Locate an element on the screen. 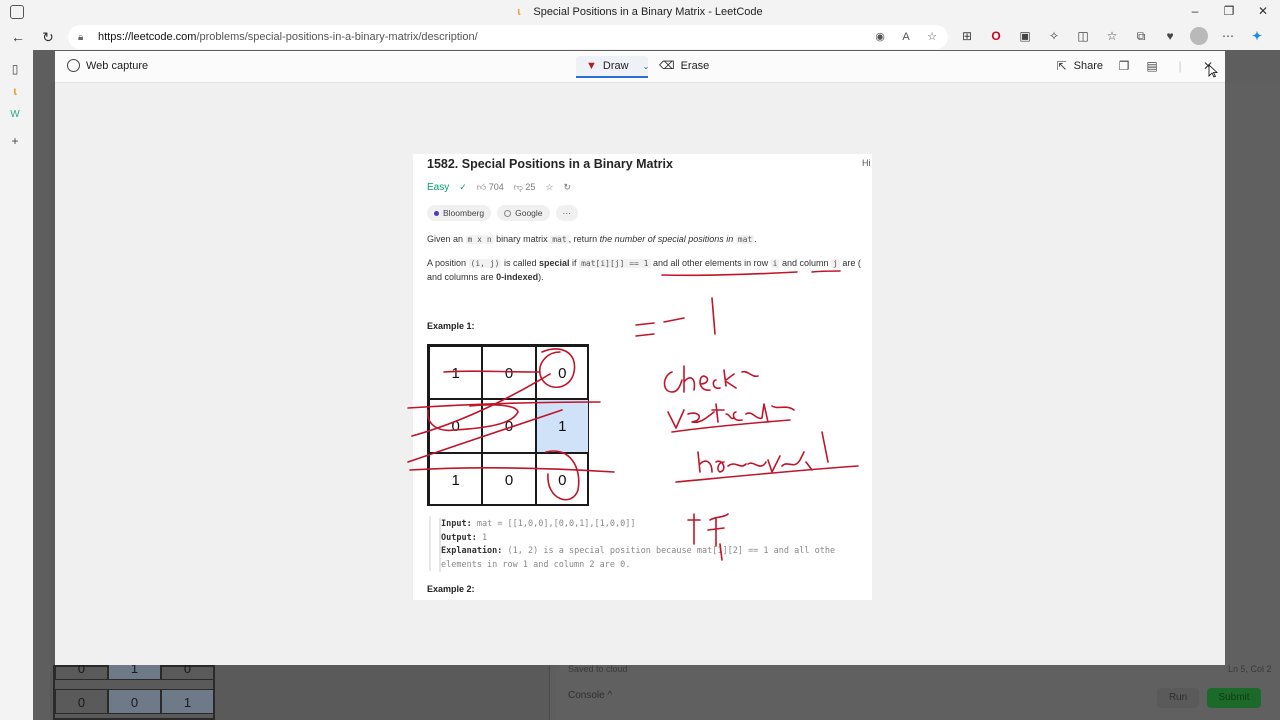  share-link-icon: ↻ is located at coordinates (567, 187).